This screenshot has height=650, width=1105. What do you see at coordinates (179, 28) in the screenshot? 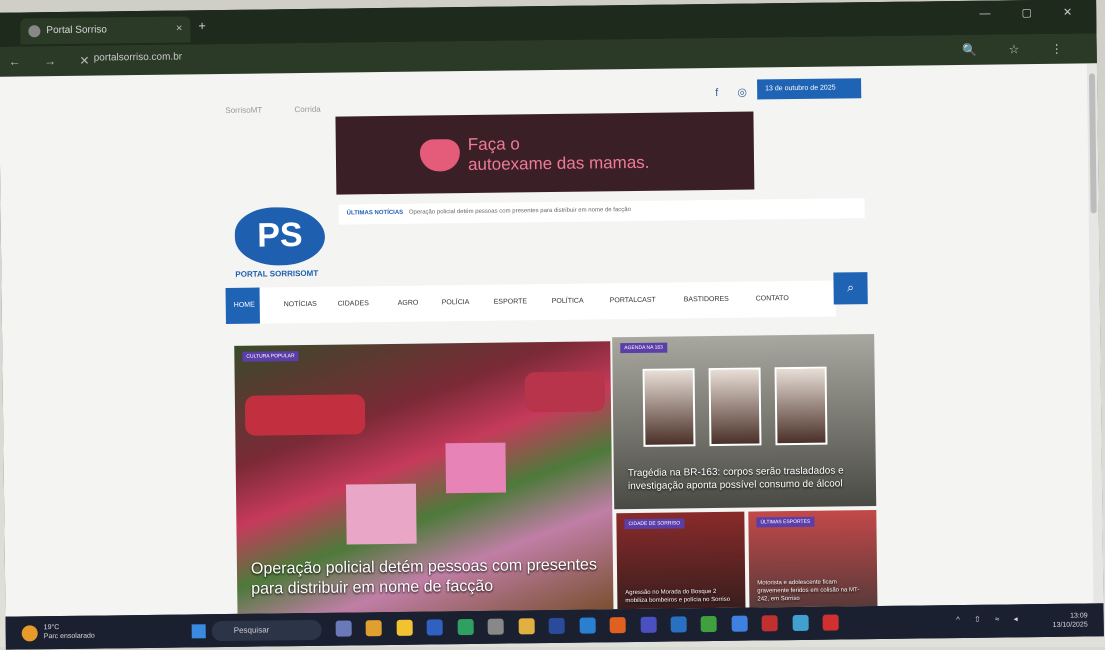
I see `tab-close-icon: ×` at bounding box center [179, 28].